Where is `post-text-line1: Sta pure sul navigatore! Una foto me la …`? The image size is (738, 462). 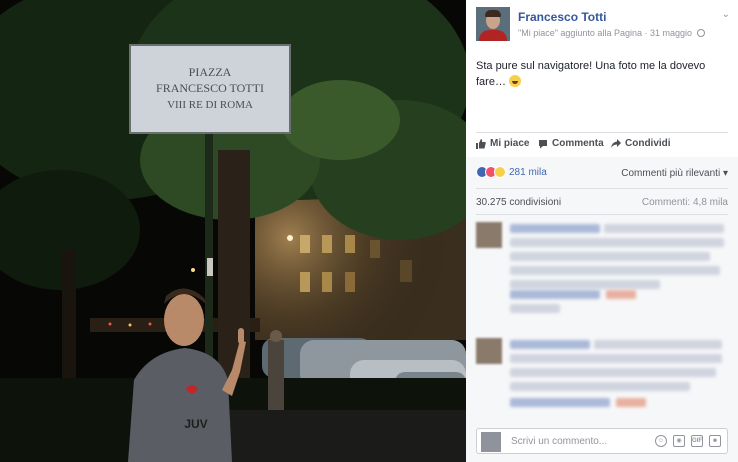
post-text-line1: Sta pure sul navigatore! Una foto me la … is located at coordinates (591, 66).